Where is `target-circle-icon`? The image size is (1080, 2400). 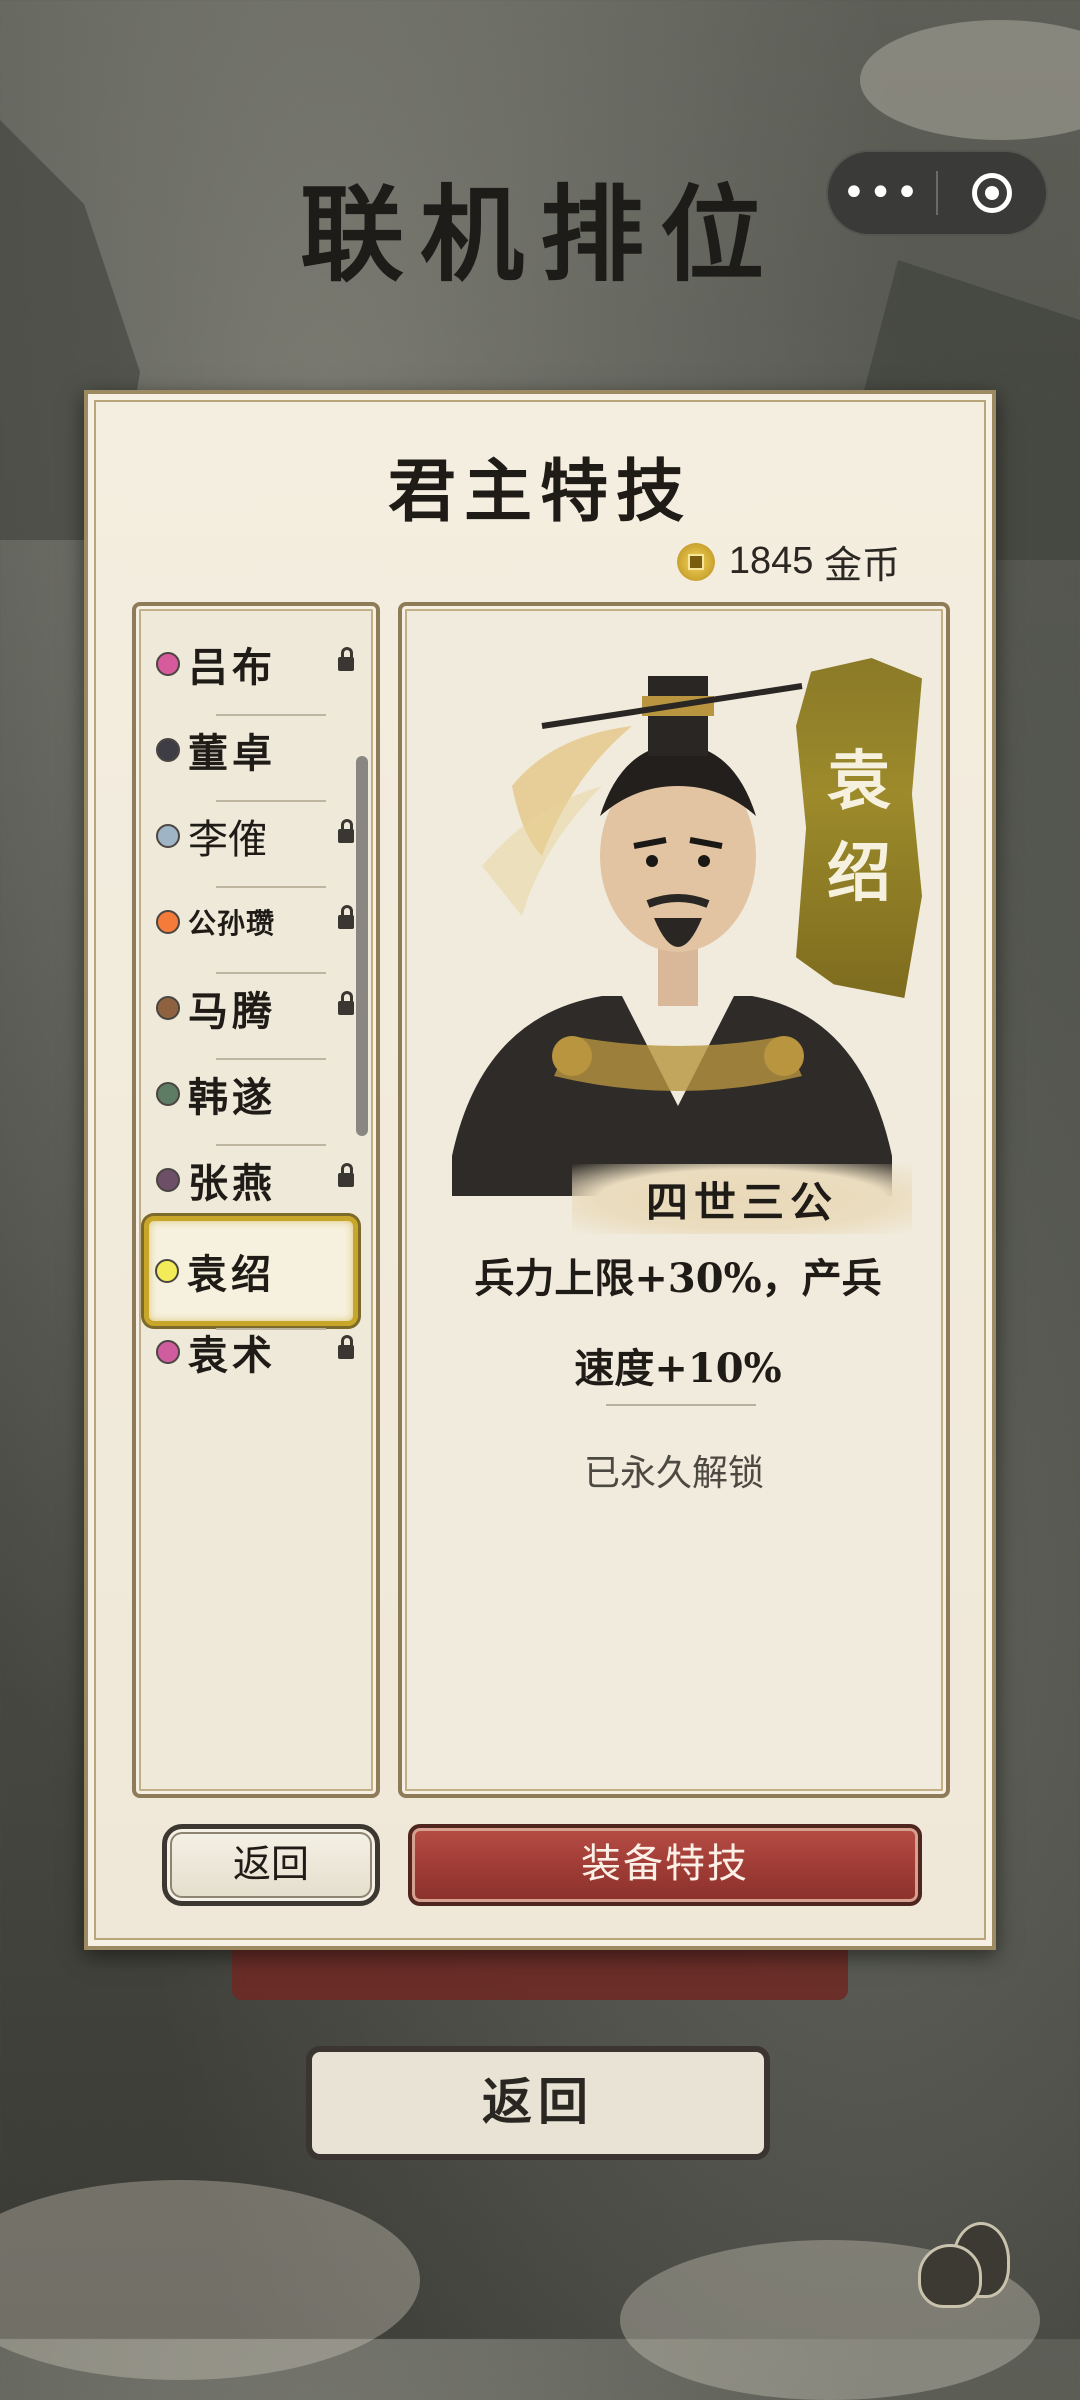
target-circle-icon is located at coordinates (992, 193).